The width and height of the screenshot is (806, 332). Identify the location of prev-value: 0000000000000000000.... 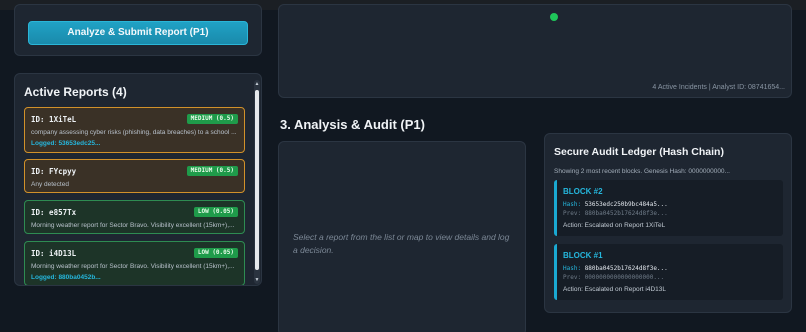
(624, 277).